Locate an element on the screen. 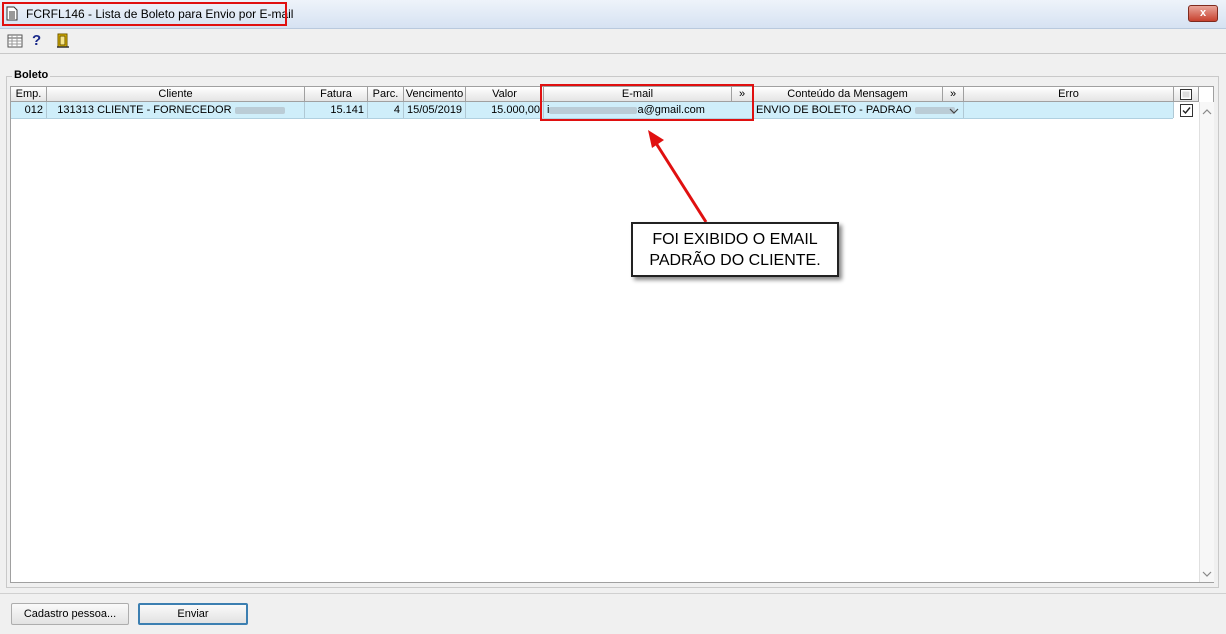  col-header-cliente: Cliente is located at coordinates (176, 94).